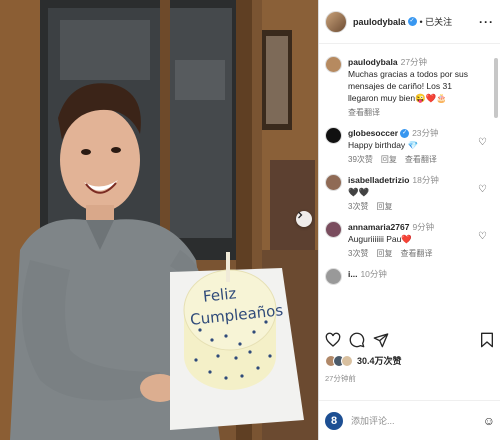  What do you see at coordinates (378, 180) in the screenshot?
I see `commenter-username: isabelladetrizio` at bounding box center [378, 180].